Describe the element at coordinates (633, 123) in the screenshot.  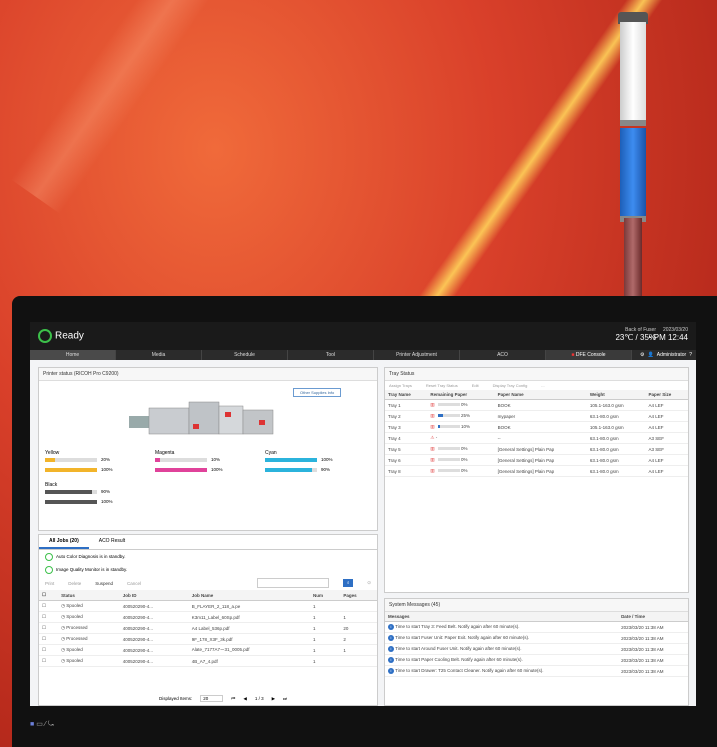
I see `tower-ring` at that location.